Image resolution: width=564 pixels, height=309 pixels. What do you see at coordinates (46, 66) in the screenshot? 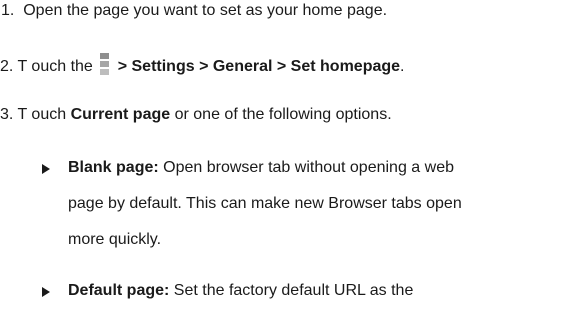
I see `step-2-prefix: 2. T ouch the` at bounding box center [46, 66].